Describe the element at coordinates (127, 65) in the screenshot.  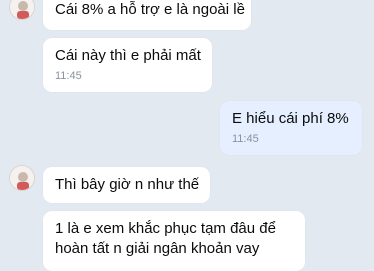
I see `message-bubble: Cái này thì e phải mất 11:45` at that location.